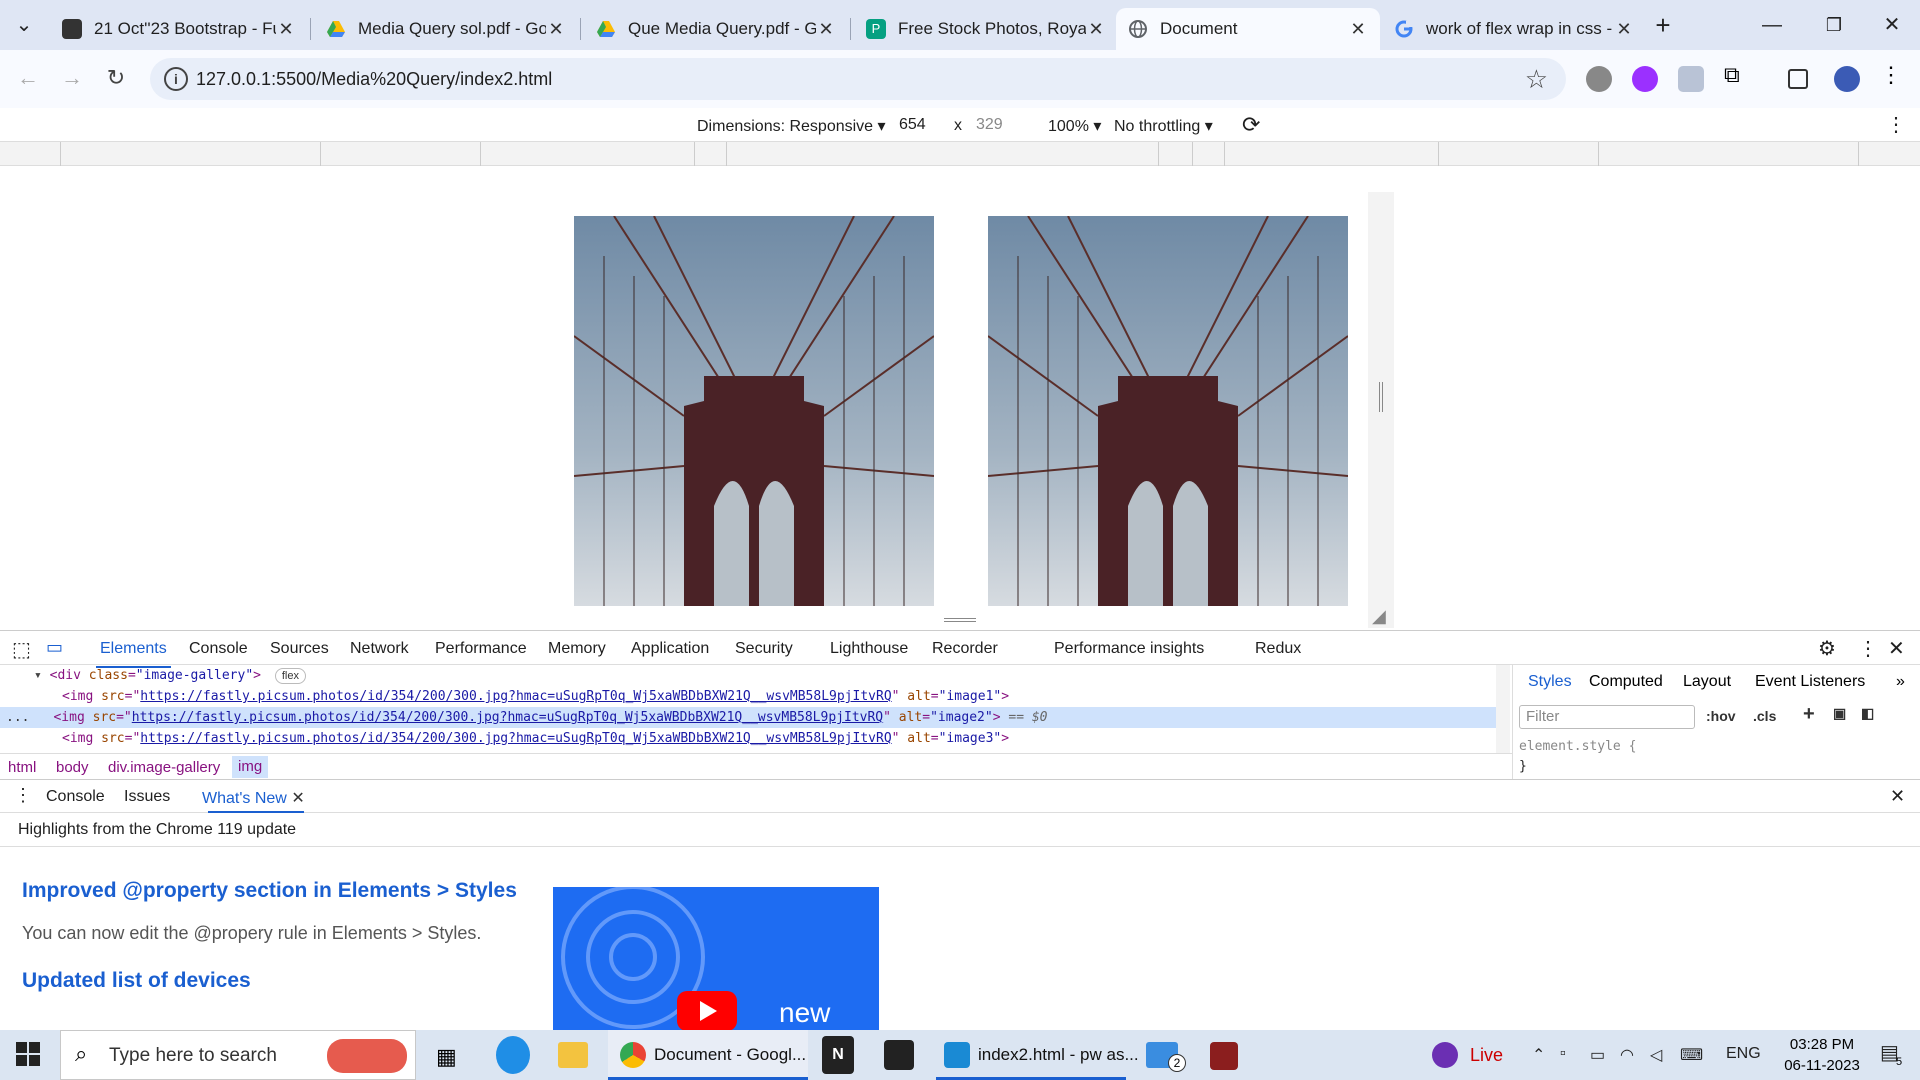 This screenshot has width=1920, height=1080. Describe the element at coordinates (1663, 25) in the screenshot. I see `new-tab-button: +` at that location.